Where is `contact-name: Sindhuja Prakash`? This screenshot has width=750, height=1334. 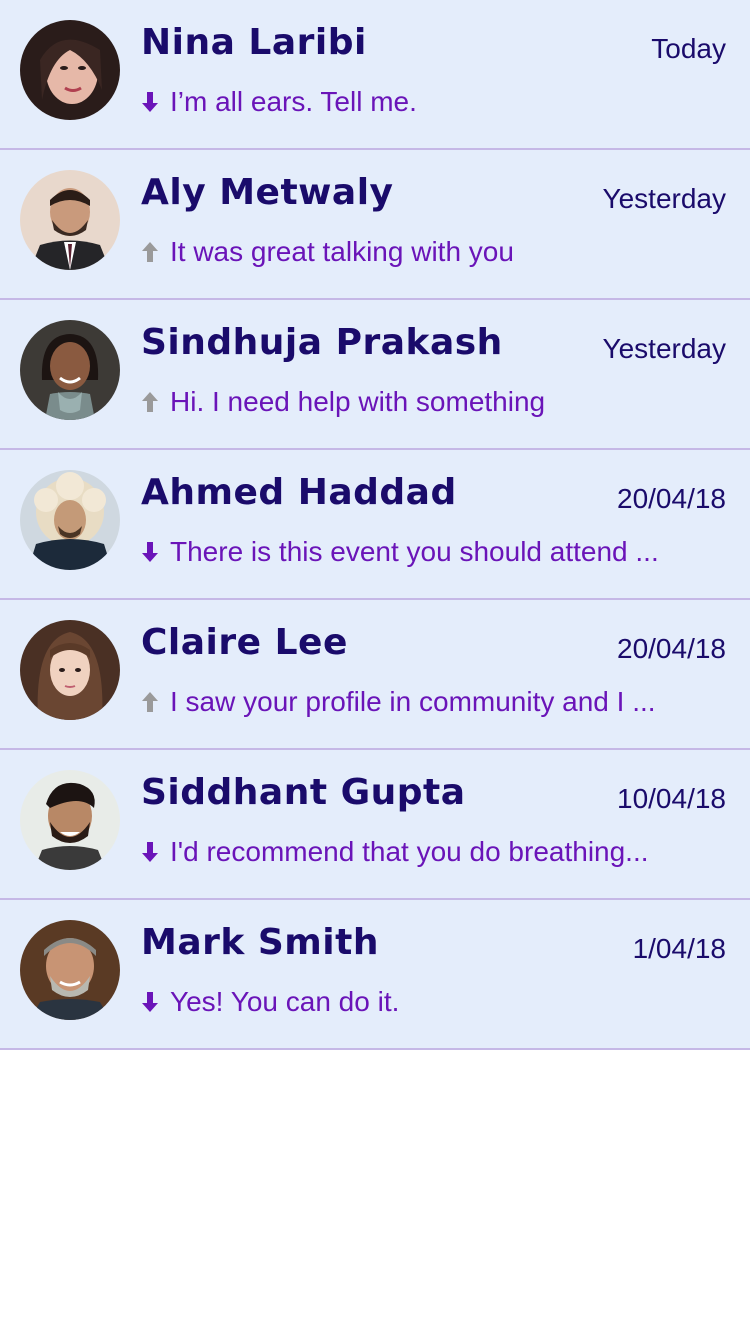 contact-name: Sindhuja Prakash is located at coordinates (322, 342).